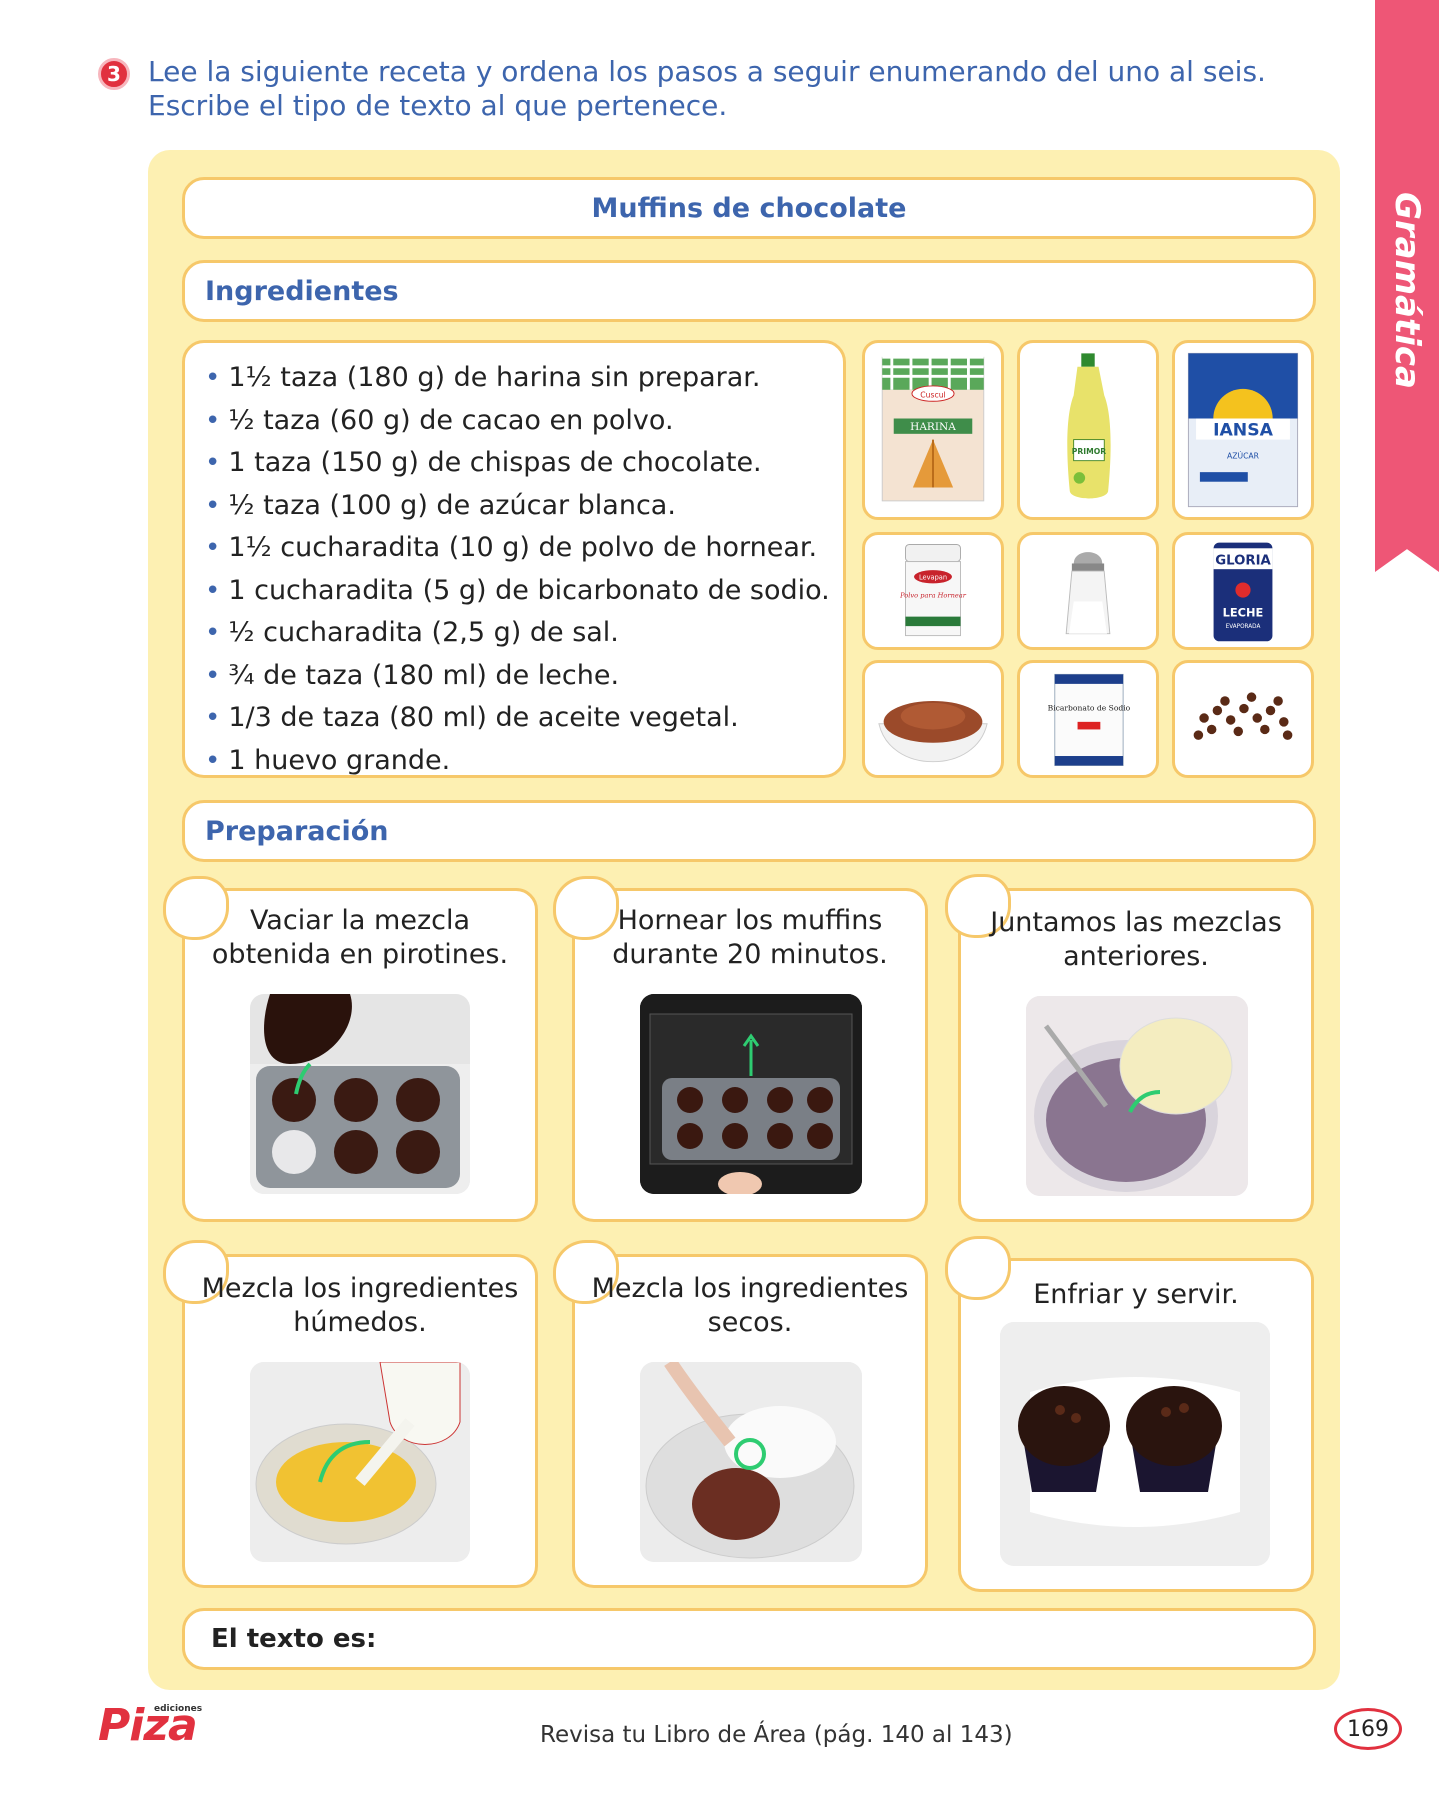 This screenshot has height=1800, width=1439. Describe the element at coordinates (1243, 627) in the screenshot. I see `svg-text: EVAPORADA` at that location.